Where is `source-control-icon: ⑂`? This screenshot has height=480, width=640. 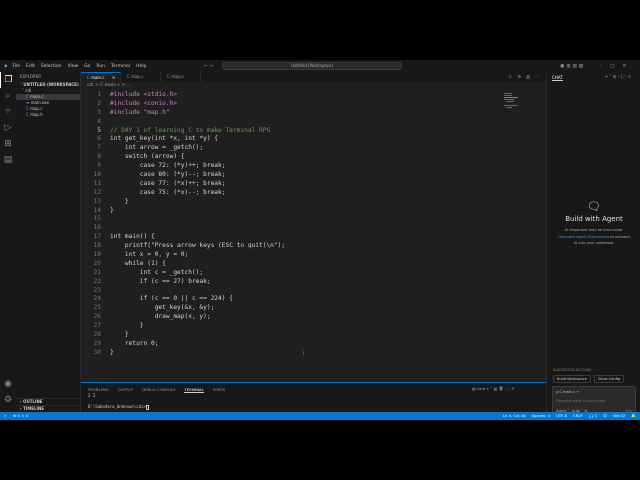
source-control-icon: ⑂ is located at coordinates (8, 112).